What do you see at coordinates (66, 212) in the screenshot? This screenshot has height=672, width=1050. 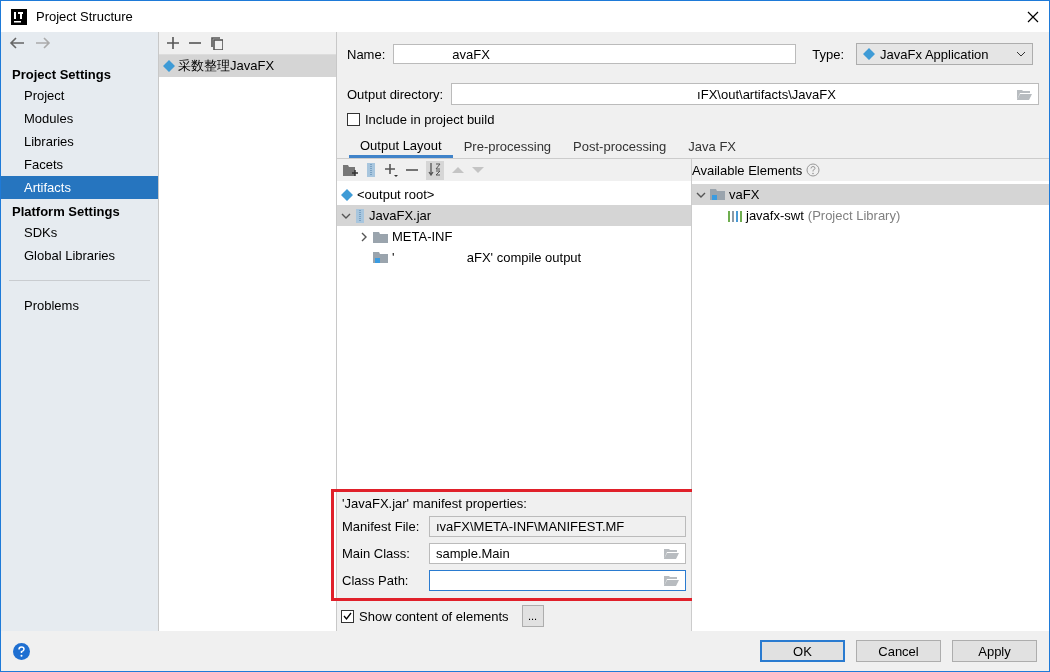 I see `sidebar-heading: Platform Settings` at bounding box center [66, 212].